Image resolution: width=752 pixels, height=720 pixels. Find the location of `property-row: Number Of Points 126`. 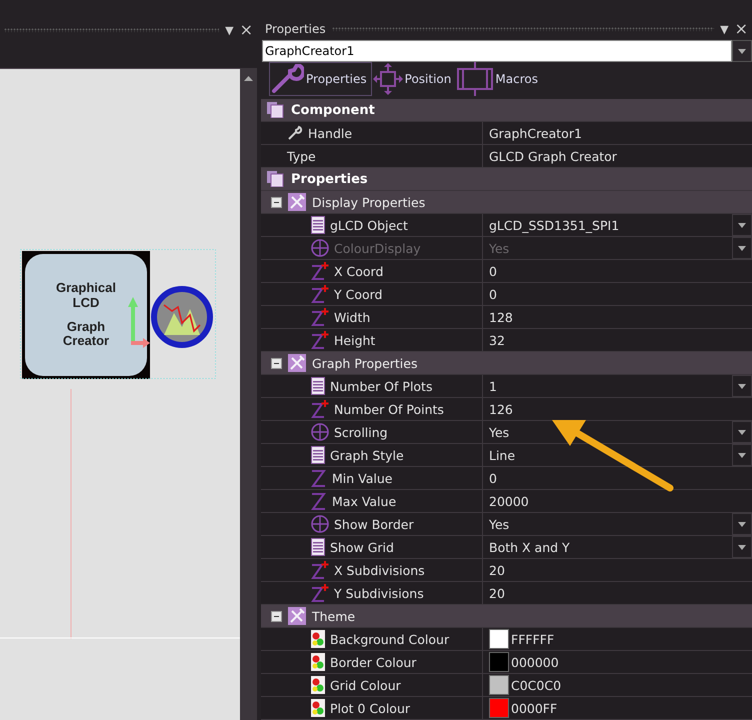

property-row: Number Of Points 126 is located at coordinates (506, 409).